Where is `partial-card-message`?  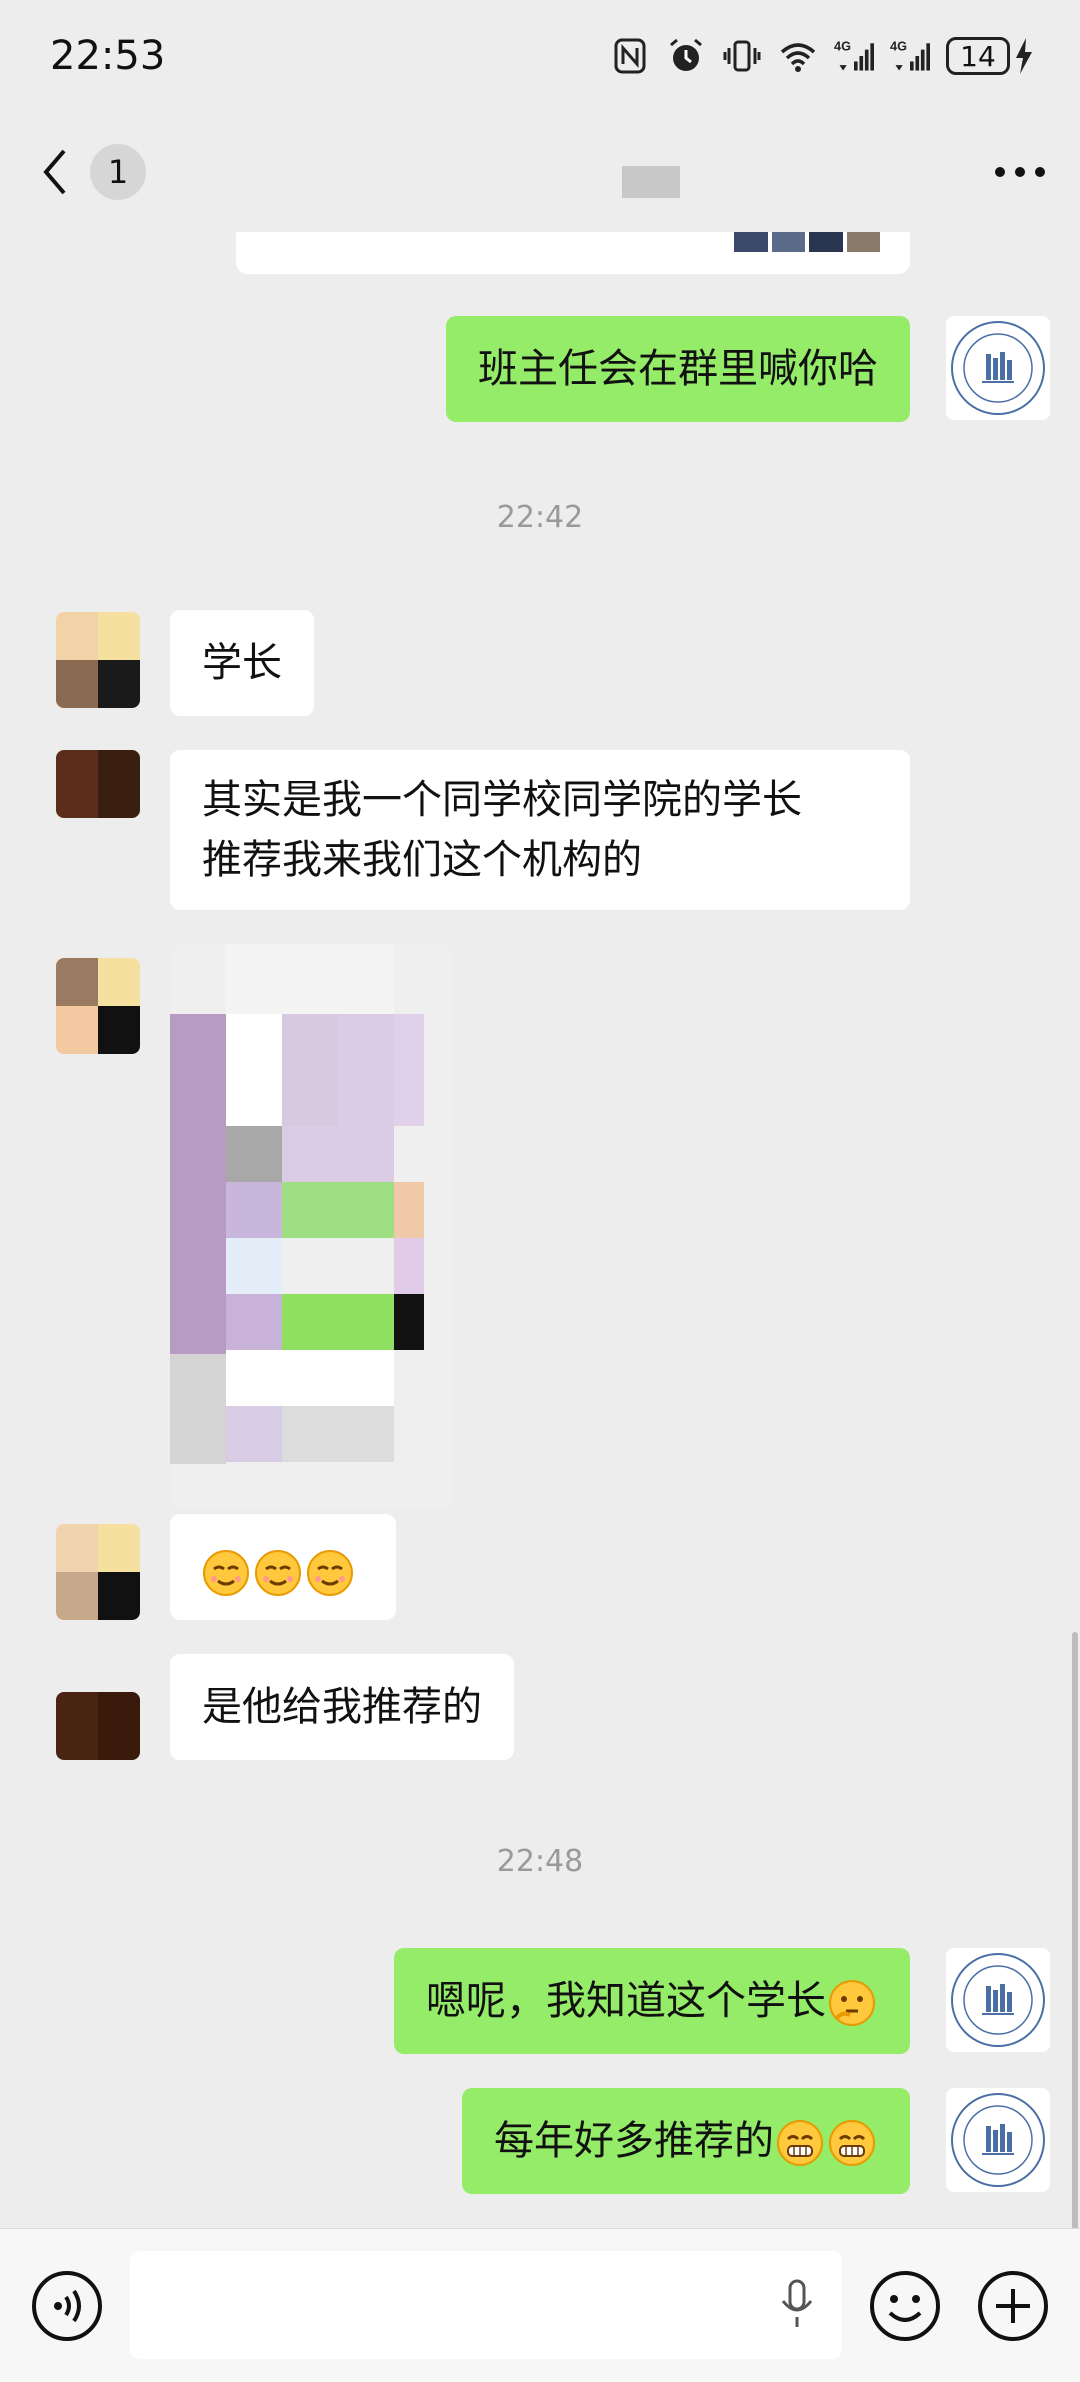
partial-card-message is located at coordinates (573, 253).